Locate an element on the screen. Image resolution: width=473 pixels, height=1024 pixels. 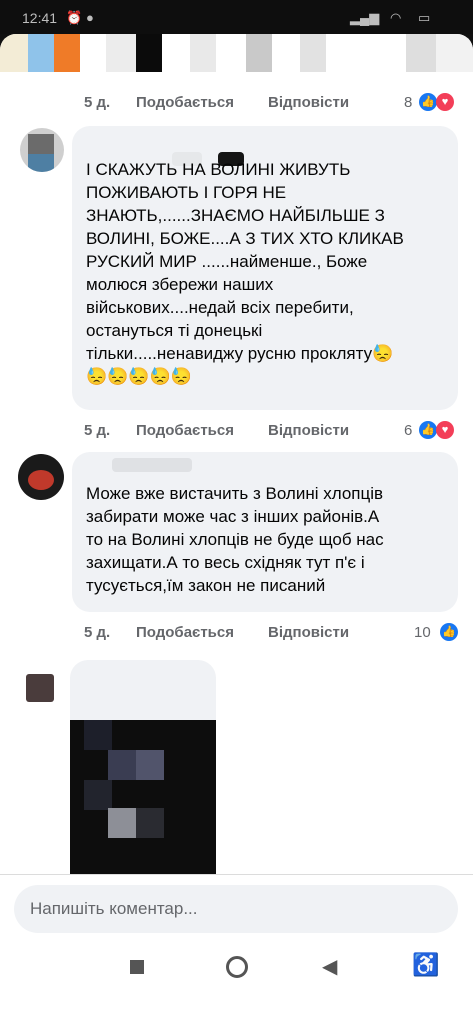
signal-icon: ▂▄▆ is located at coordinates (365, 17).